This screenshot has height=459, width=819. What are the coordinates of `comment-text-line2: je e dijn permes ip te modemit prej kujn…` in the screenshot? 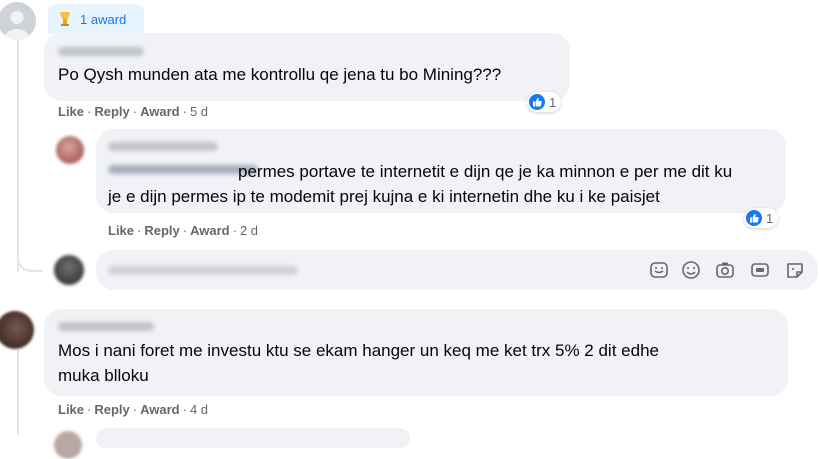 It's located at (384, 196).